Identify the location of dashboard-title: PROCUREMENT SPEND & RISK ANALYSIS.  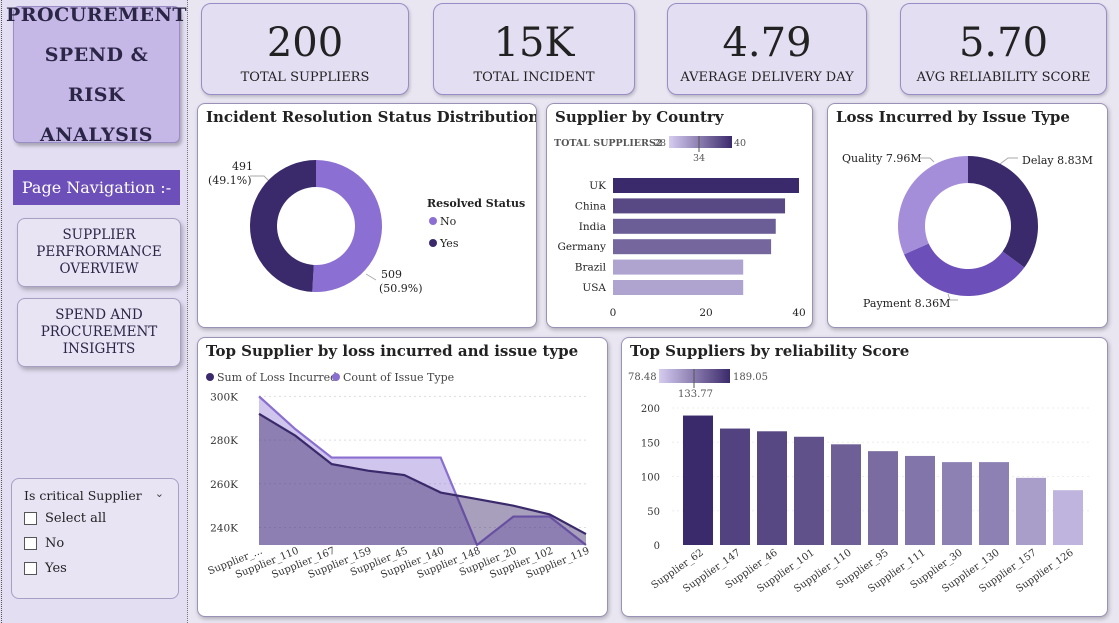
(96, 75).